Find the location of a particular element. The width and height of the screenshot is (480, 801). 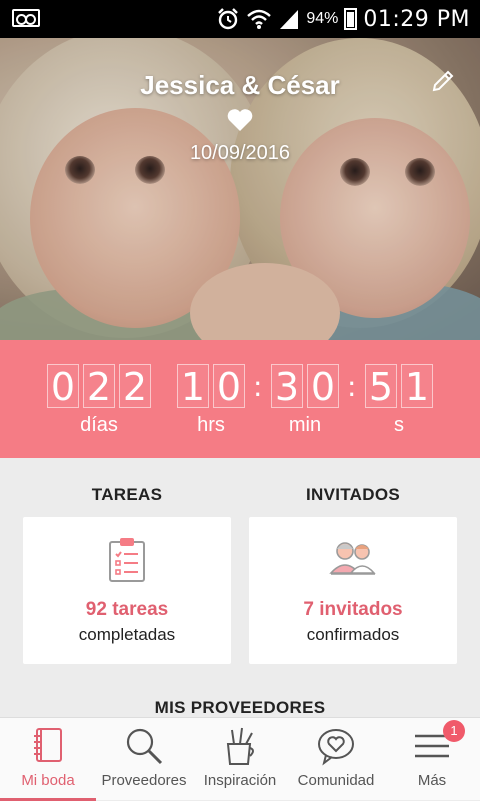

seconds-digit: 1 is located at coordinates (417, 386).